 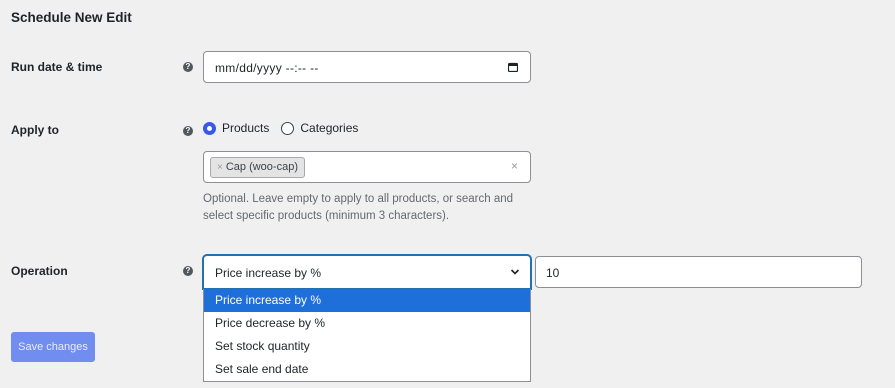 What do you see at coordinates (188, 67) in the screenshot?
I see `run-date-help-icon: ?` at bounding box center [188, 67].